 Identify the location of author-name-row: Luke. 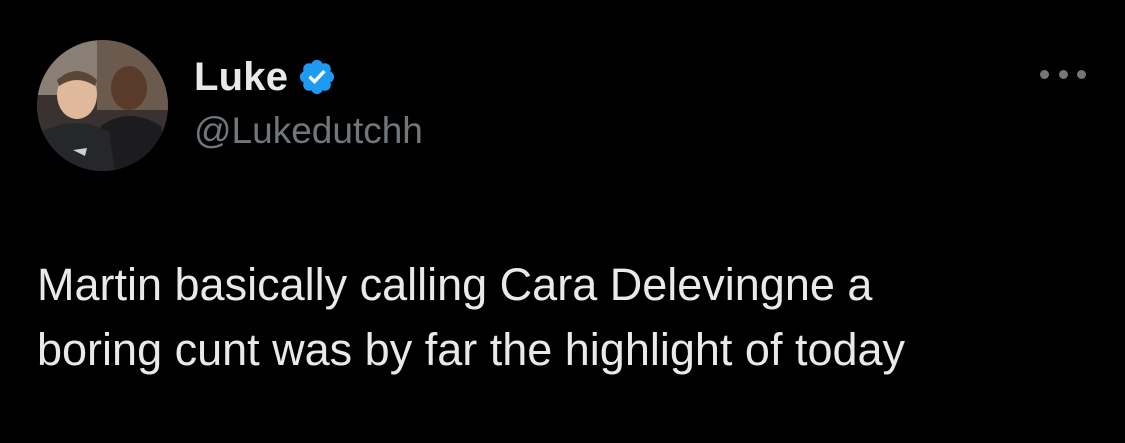
(265, 77).